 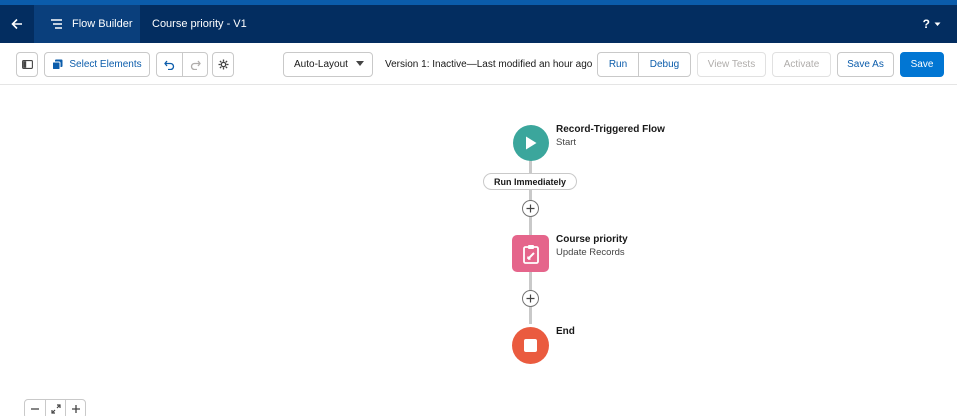 I want to click on caret-down-icon, so click(x=360, y=63).